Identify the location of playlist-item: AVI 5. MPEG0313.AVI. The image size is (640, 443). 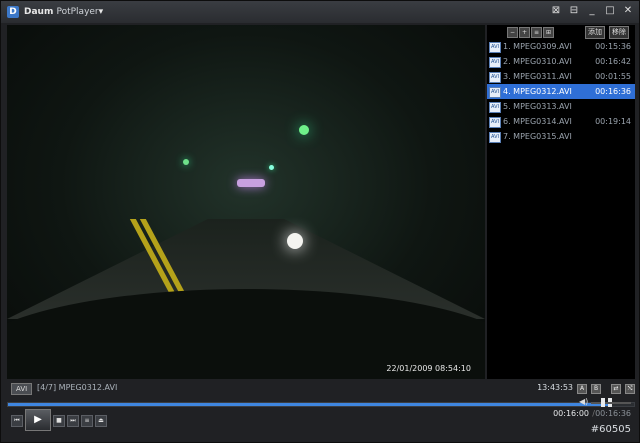
(561, 106).